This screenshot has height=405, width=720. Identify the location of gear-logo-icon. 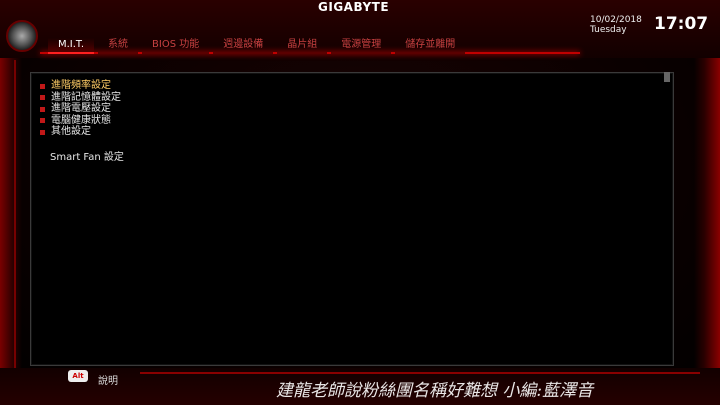
(22, 36).